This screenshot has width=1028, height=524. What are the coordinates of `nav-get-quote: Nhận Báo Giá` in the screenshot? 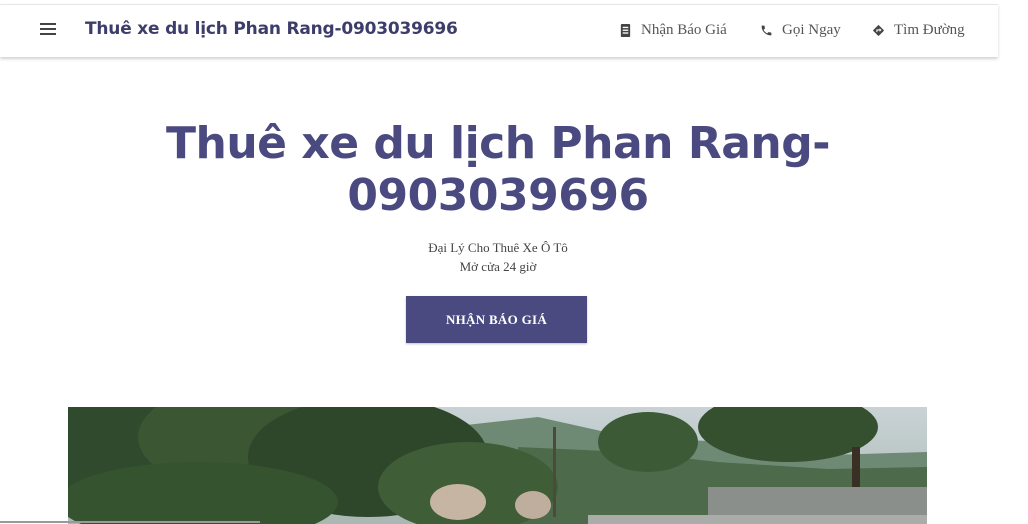 It's located at (673, 30).